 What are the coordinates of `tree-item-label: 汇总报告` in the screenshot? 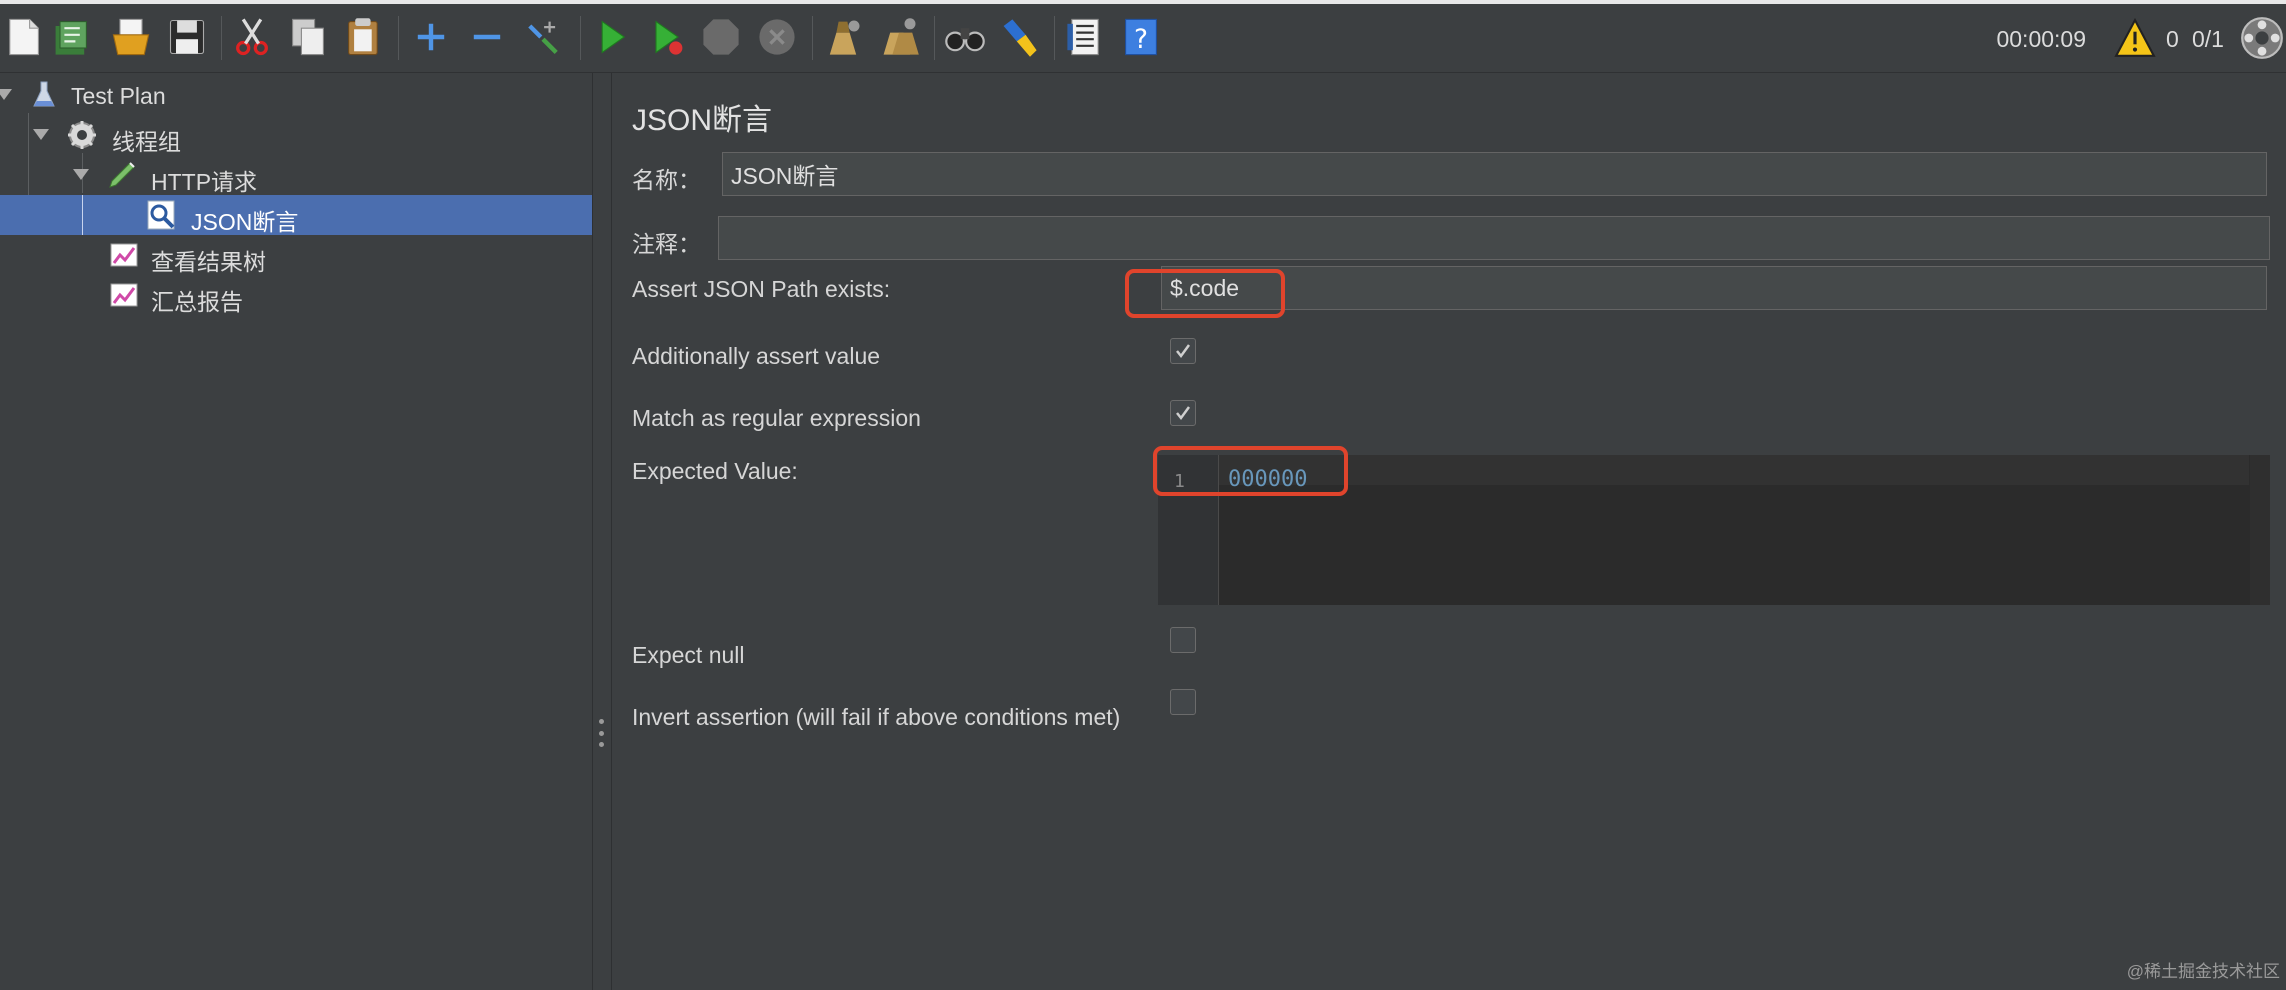 It's located at (197, 302).